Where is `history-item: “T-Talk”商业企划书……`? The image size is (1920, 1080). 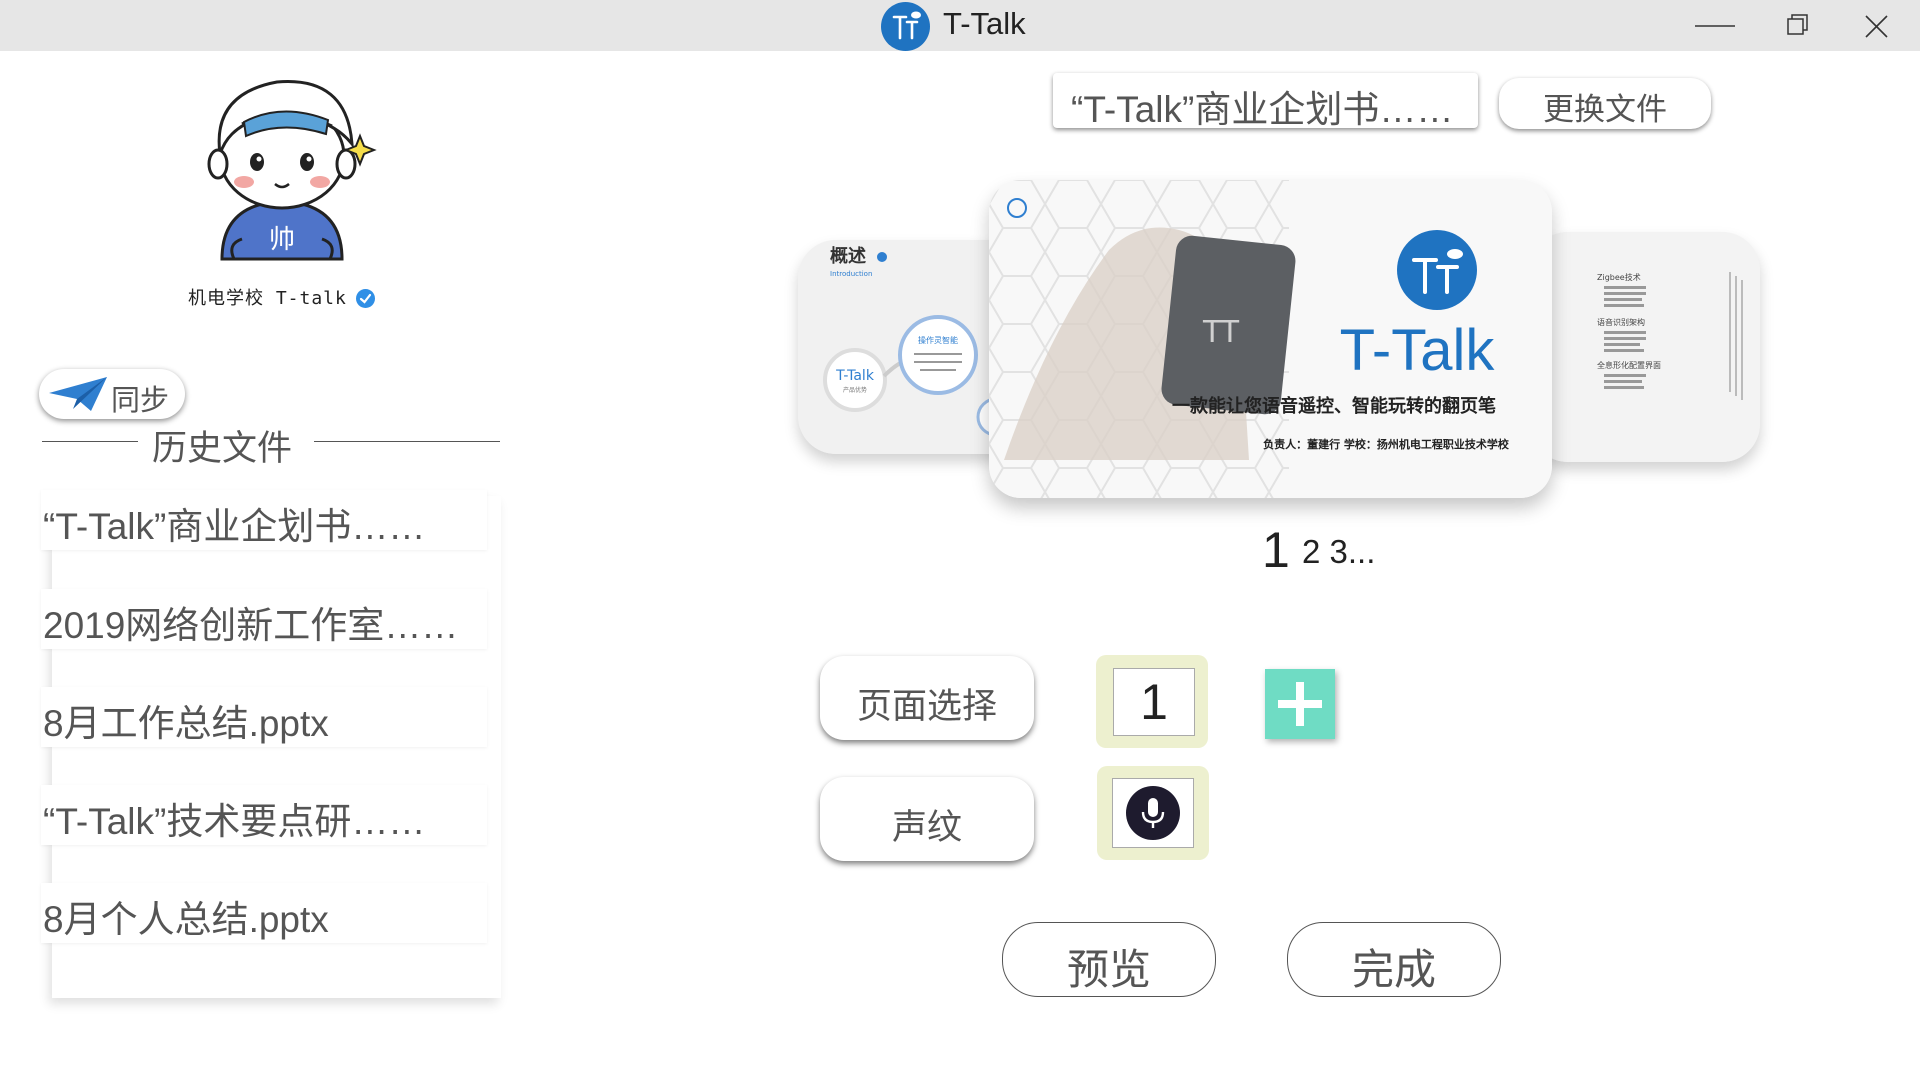
history-item: “T-Talk”商业企划书…… is located at coordinates (264, 520).